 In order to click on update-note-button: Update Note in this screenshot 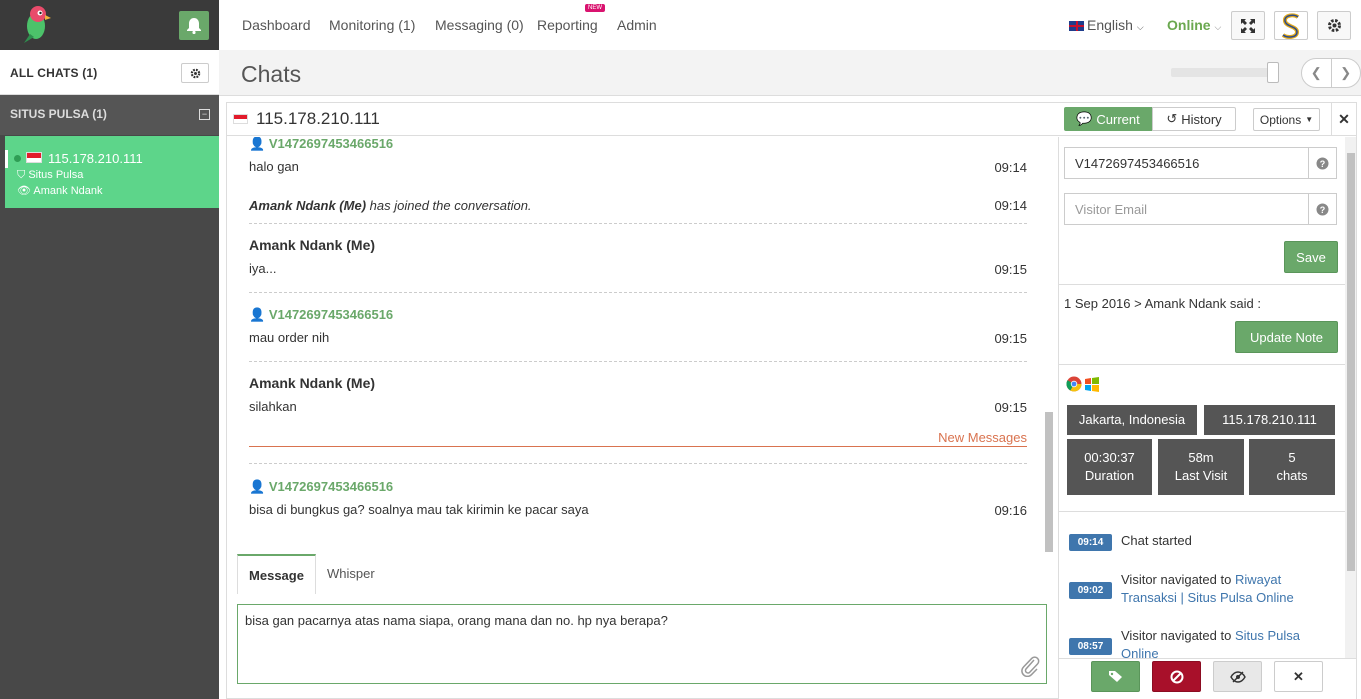, I will do `click(1286, 337)`.